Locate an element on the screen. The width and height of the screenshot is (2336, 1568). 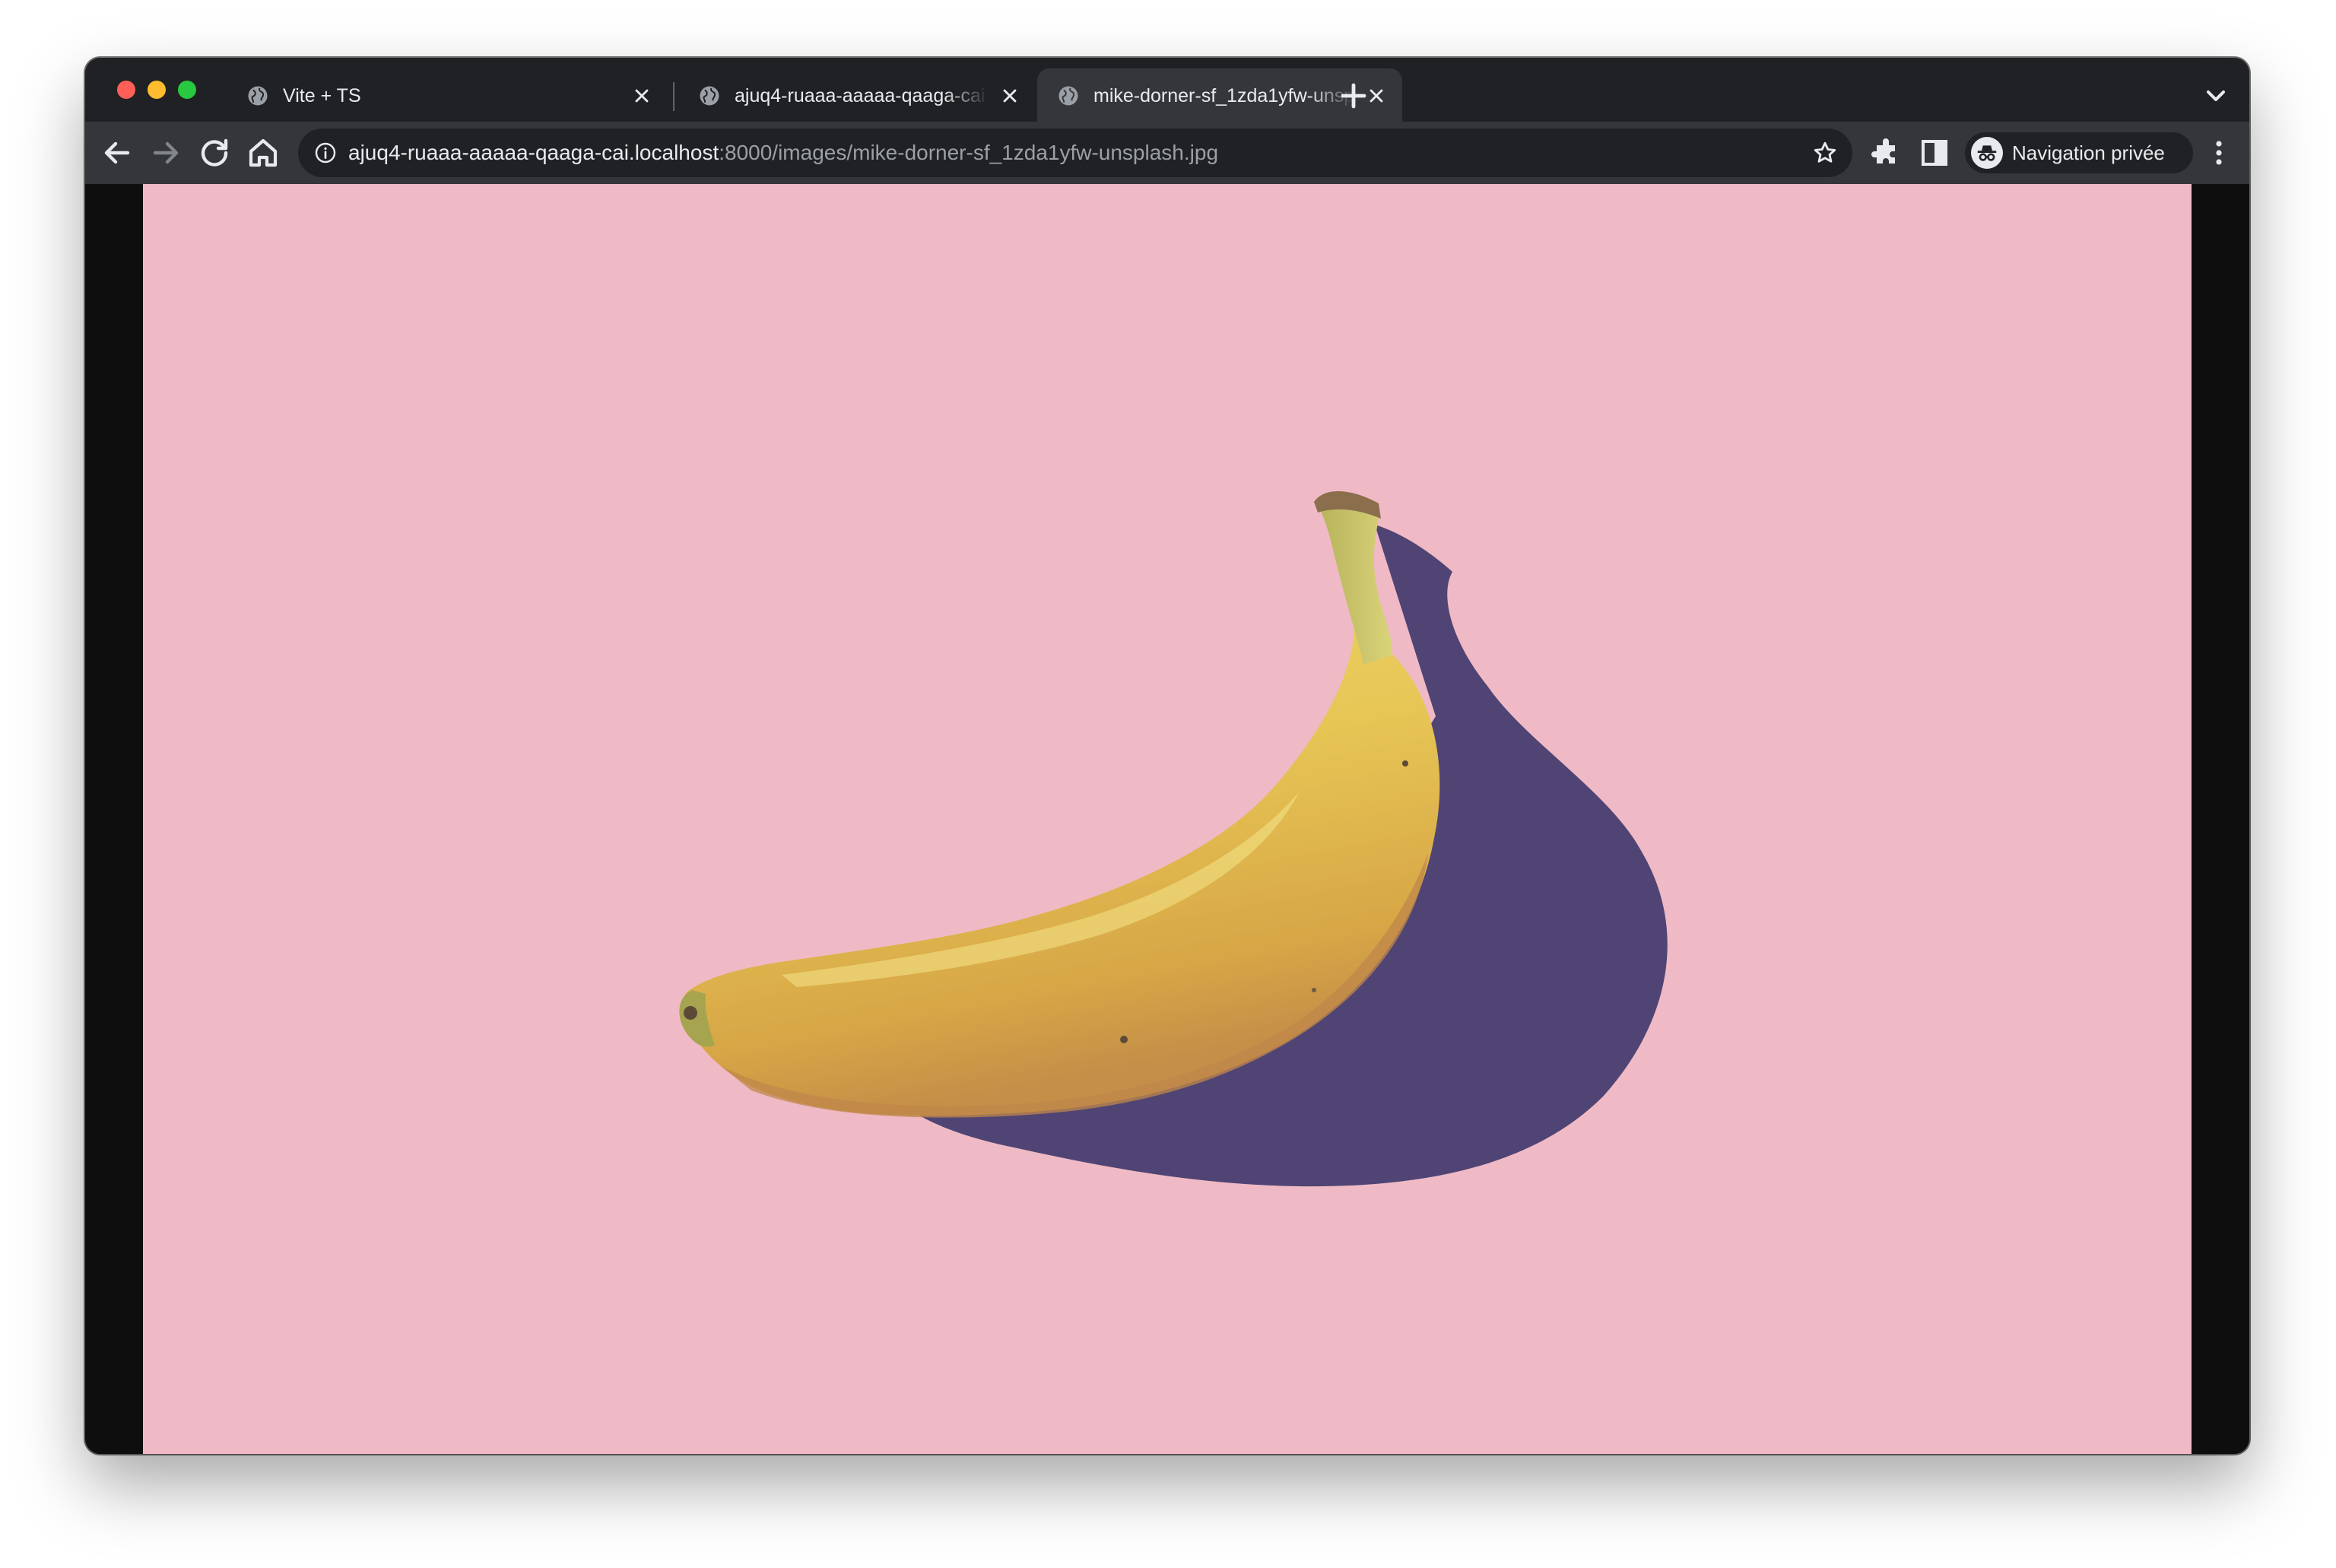
home-icon is located at coordinates (263, 153).